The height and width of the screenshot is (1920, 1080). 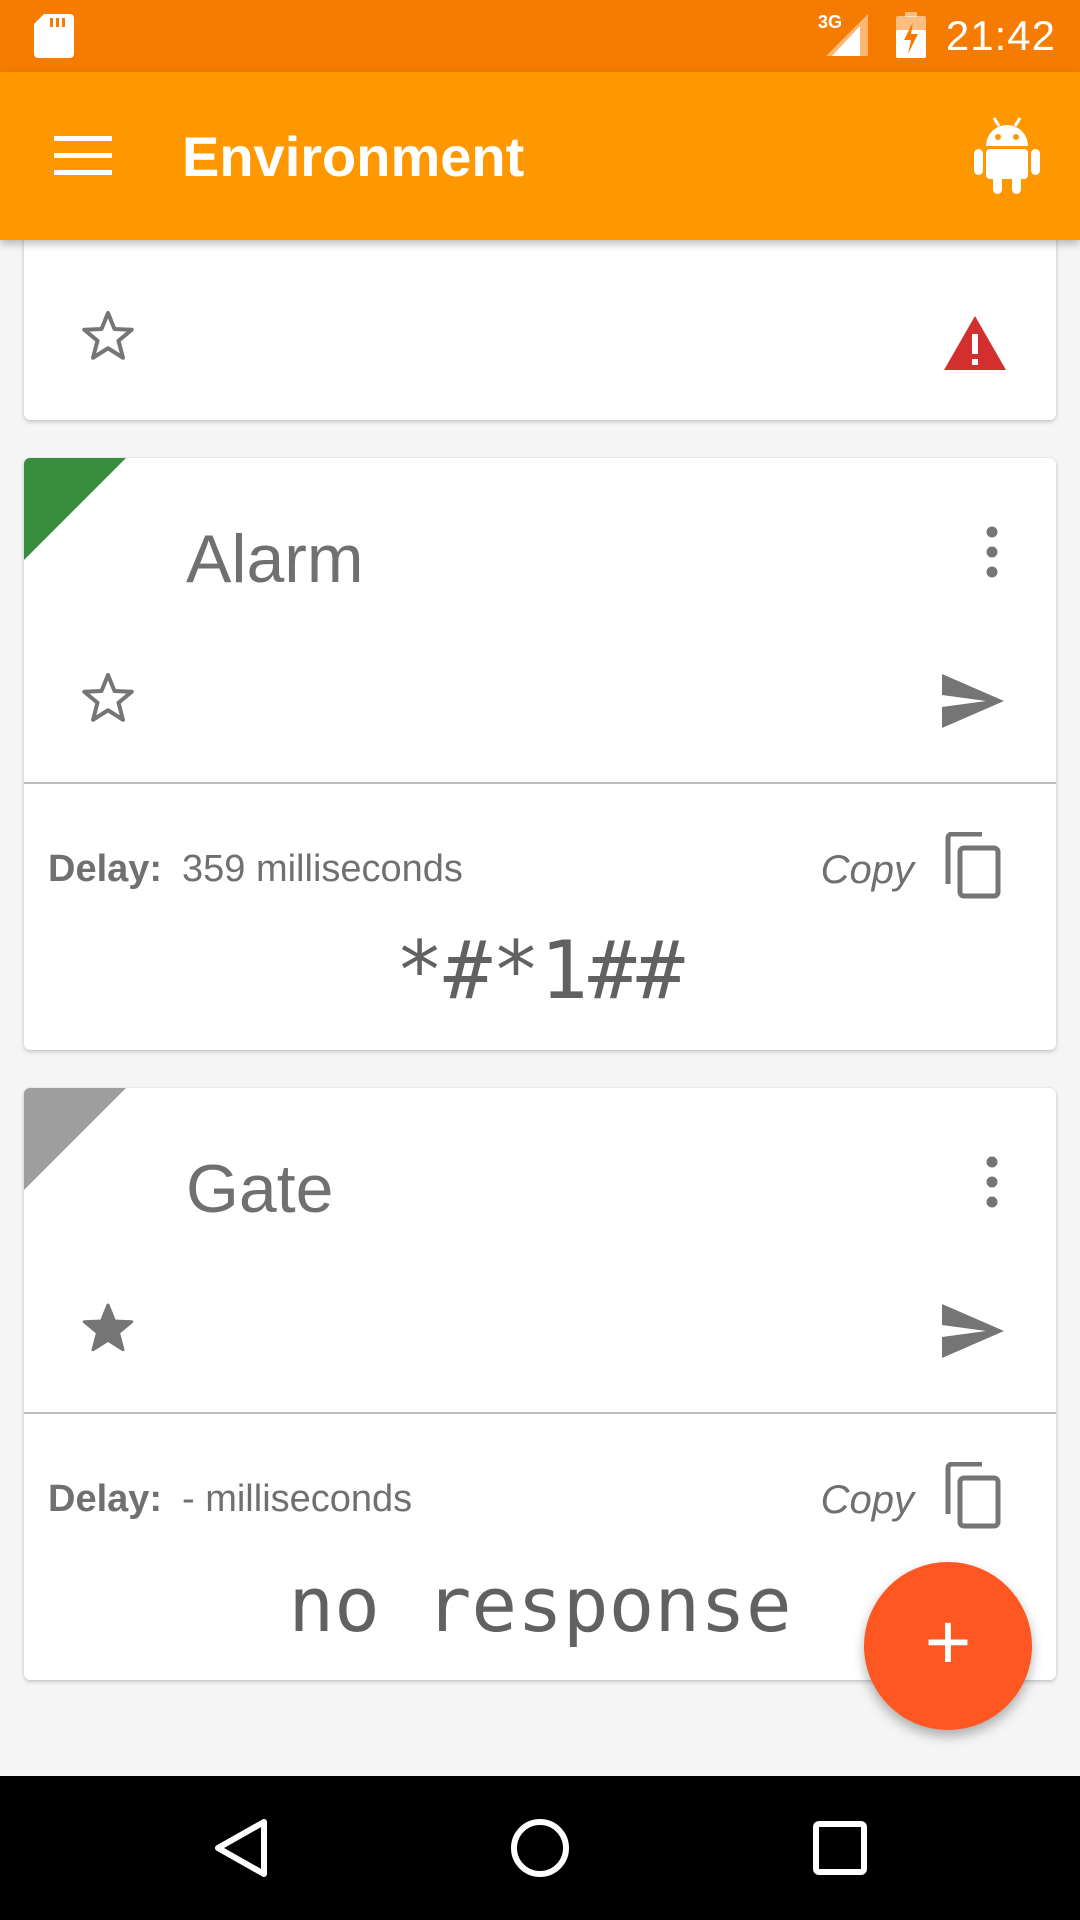 I want to click on battery-charging-icon, so click(x=911, y=35).